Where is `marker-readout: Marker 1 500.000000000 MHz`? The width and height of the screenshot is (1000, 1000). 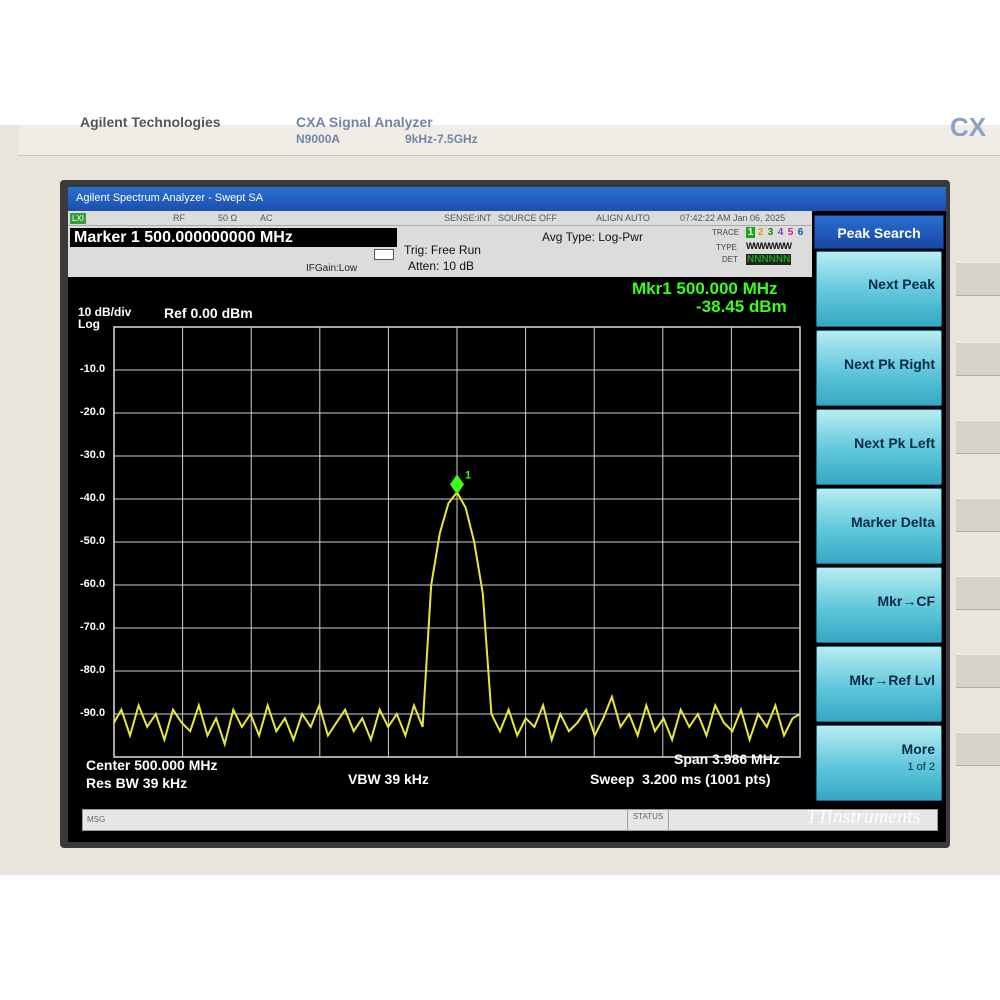
marker-readout: Marker 1 500.000000000 MHz is located at coordinates (233, 237).